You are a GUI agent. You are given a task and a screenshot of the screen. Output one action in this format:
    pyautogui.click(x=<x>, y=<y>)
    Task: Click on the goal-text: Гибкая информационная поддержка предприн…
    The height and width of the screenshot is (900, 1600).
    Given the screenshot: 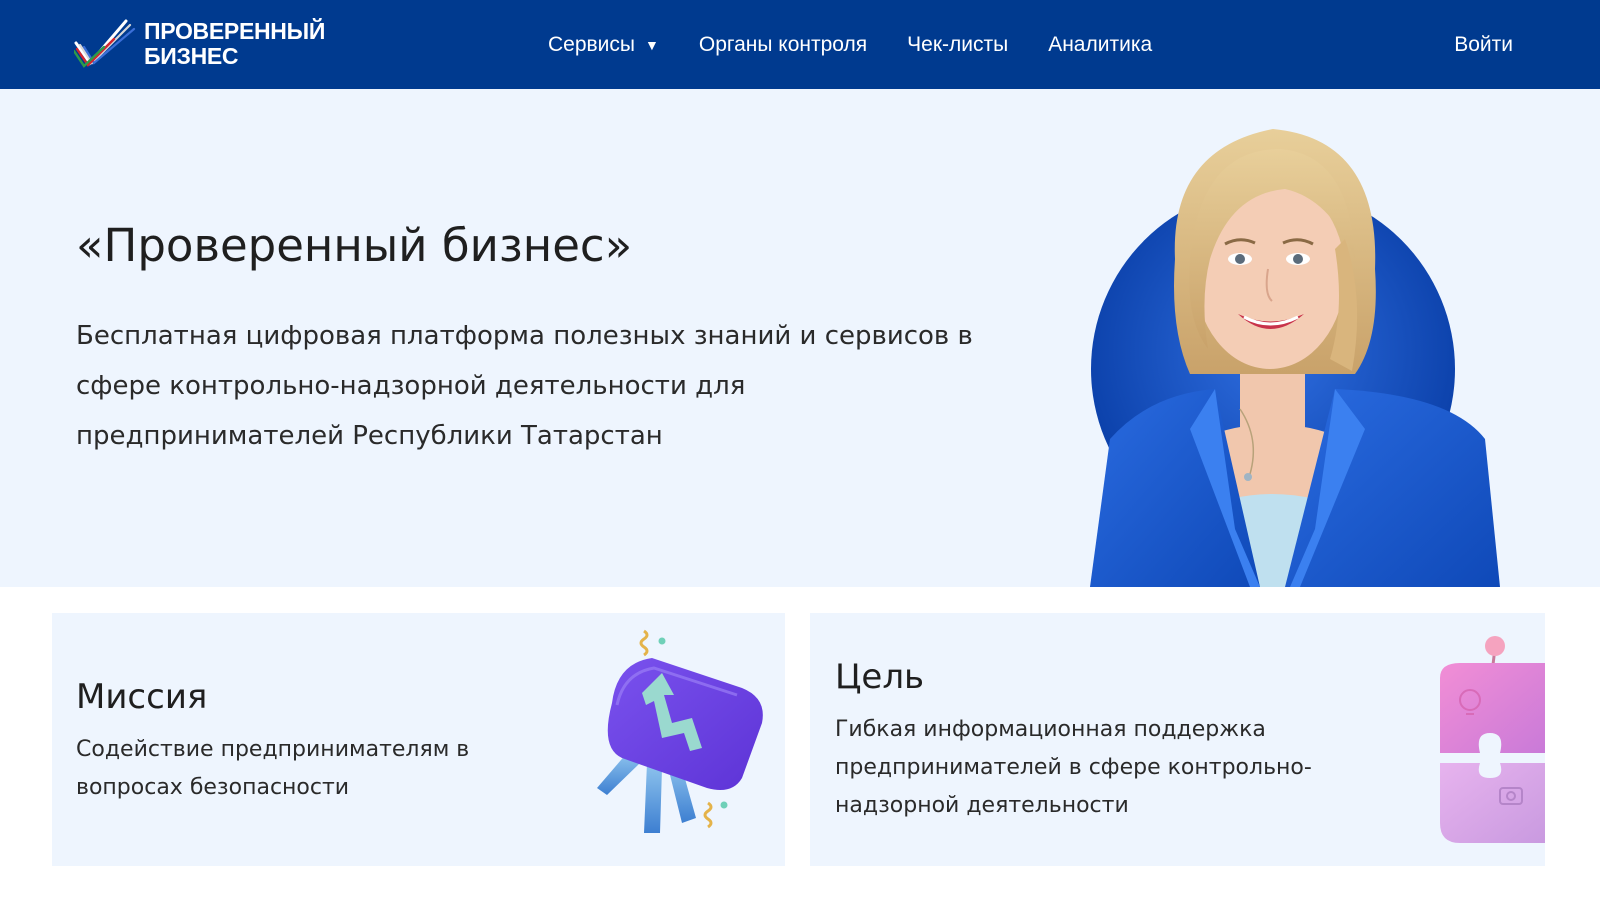 What is the action you would take?
    pyautogui.click(x=1073, y=767)
    